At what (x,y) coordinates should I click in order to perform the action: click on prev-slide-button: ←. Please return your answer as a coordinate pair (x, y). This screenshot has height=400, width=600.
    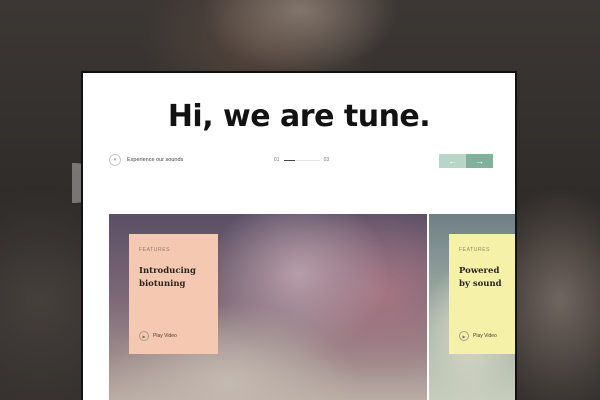
    Looking at the image, I should click on (452, 161).